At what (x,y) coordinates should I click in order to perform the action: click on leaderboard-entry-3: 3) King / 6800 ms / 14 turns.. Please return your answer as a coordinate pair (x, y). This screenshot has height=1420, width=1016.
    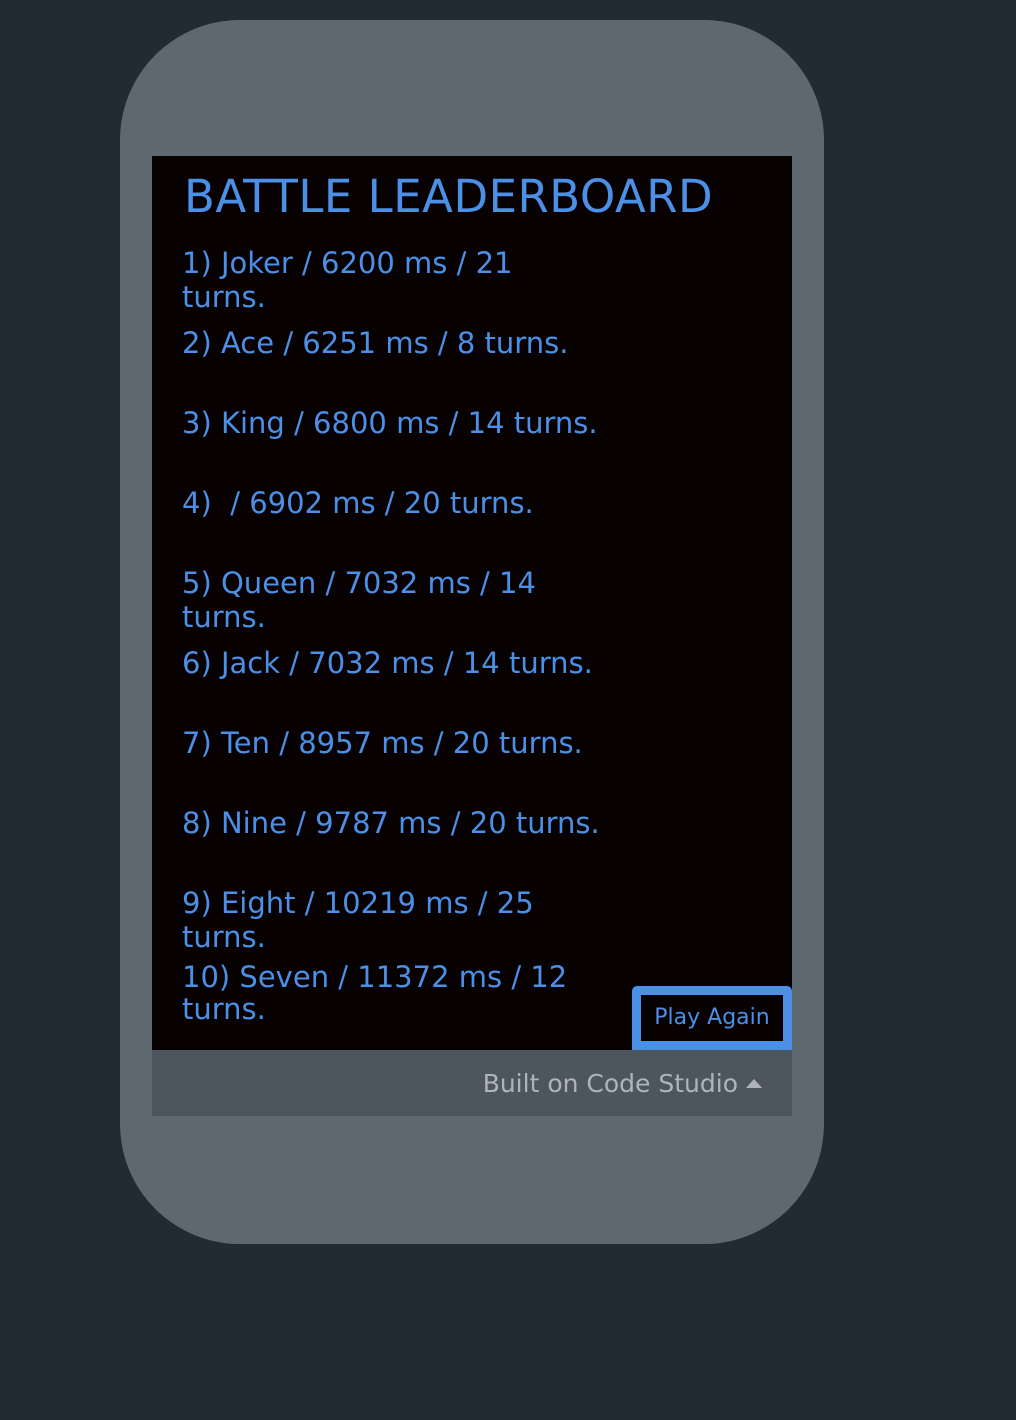
    Looking at the image, I should click on (390, 423).